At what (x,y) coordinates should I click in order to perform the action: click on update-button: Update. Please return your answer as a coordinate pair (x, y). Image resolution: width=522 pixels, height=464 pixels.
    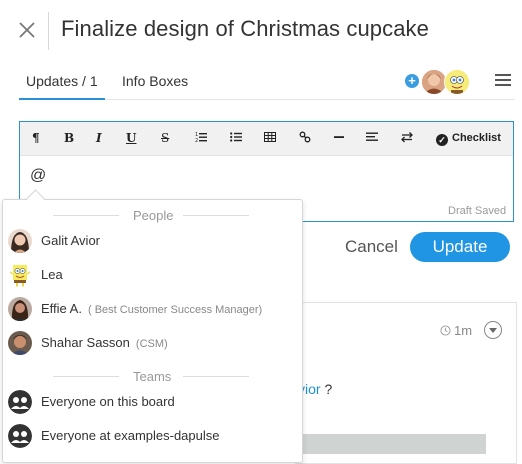
    Looking at the image, I should click on (460, 247).